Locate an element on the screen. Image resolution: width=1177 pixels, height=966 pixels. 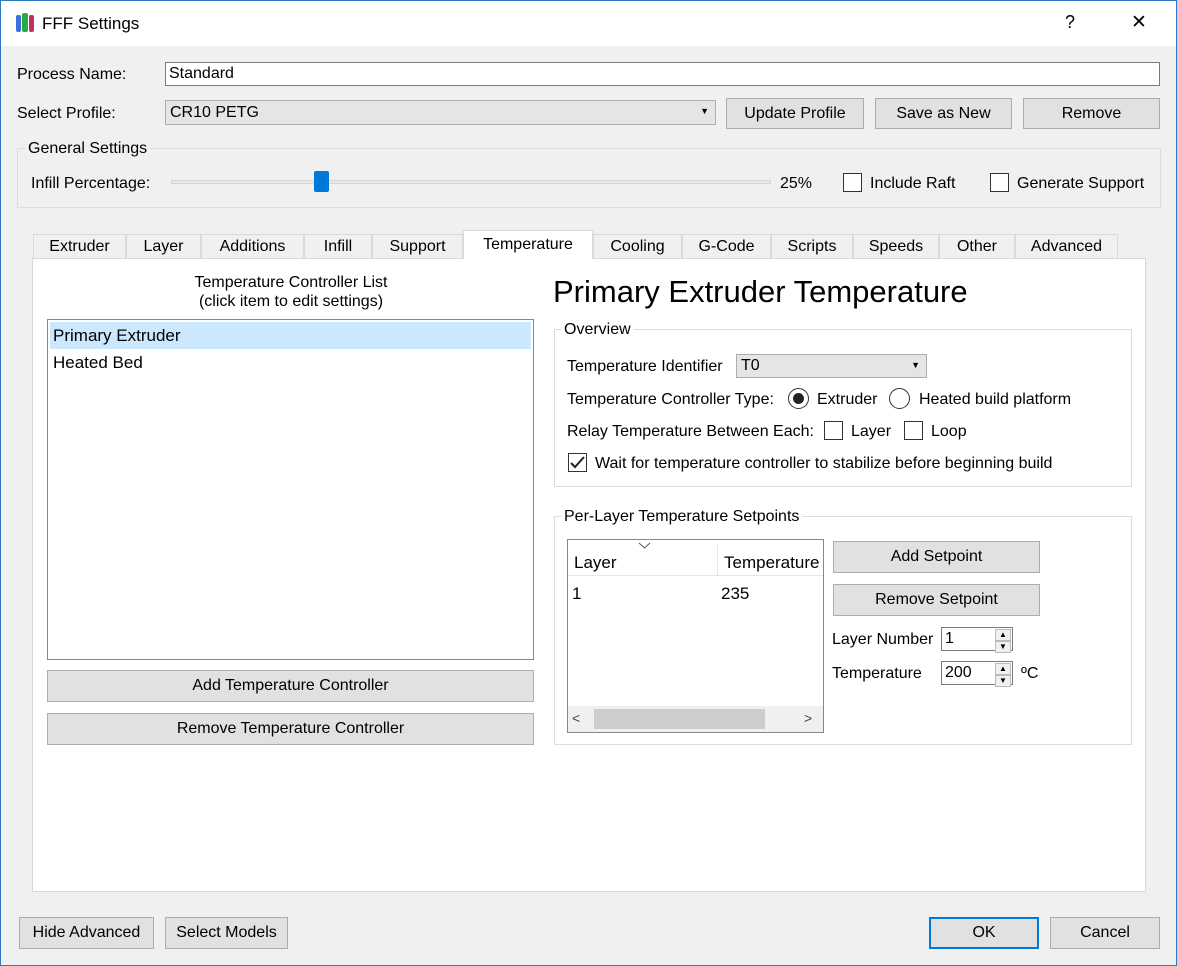
tab-other: Other is located at coordinates (977, 246).